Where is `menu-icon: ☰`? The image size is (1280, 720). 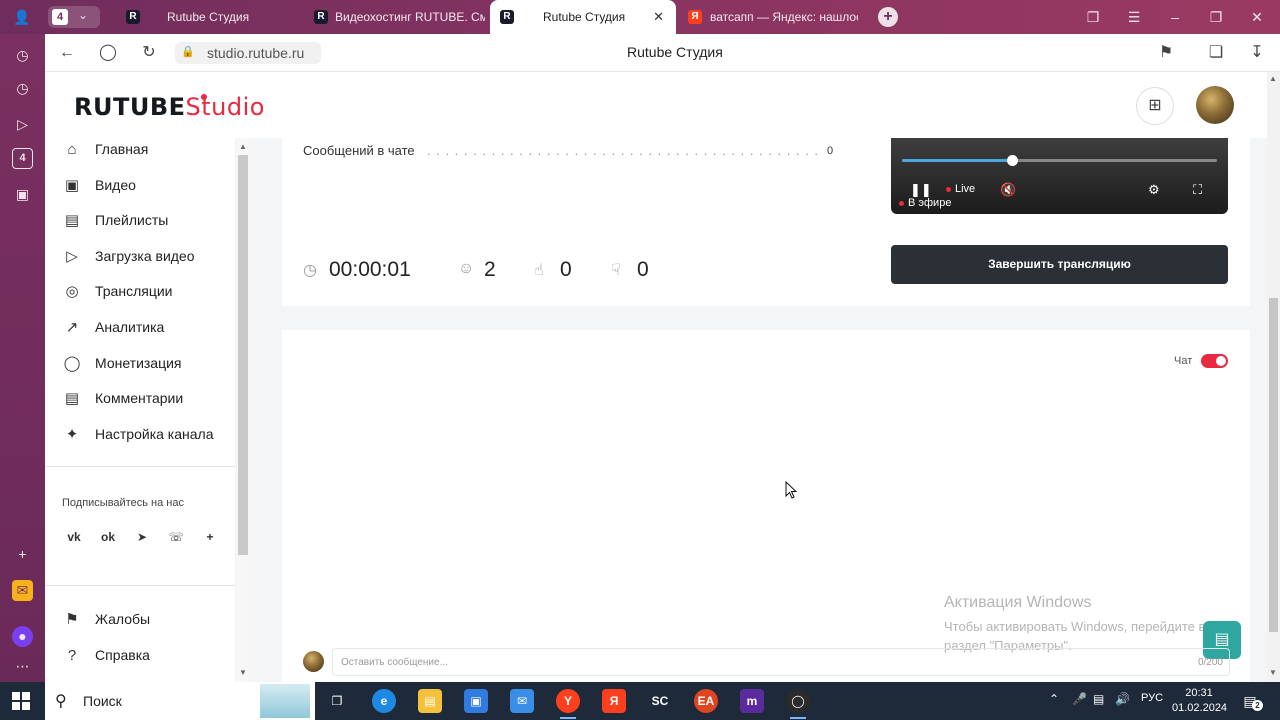
menu-icon: ☰ is located at coordinates (1134, 17).